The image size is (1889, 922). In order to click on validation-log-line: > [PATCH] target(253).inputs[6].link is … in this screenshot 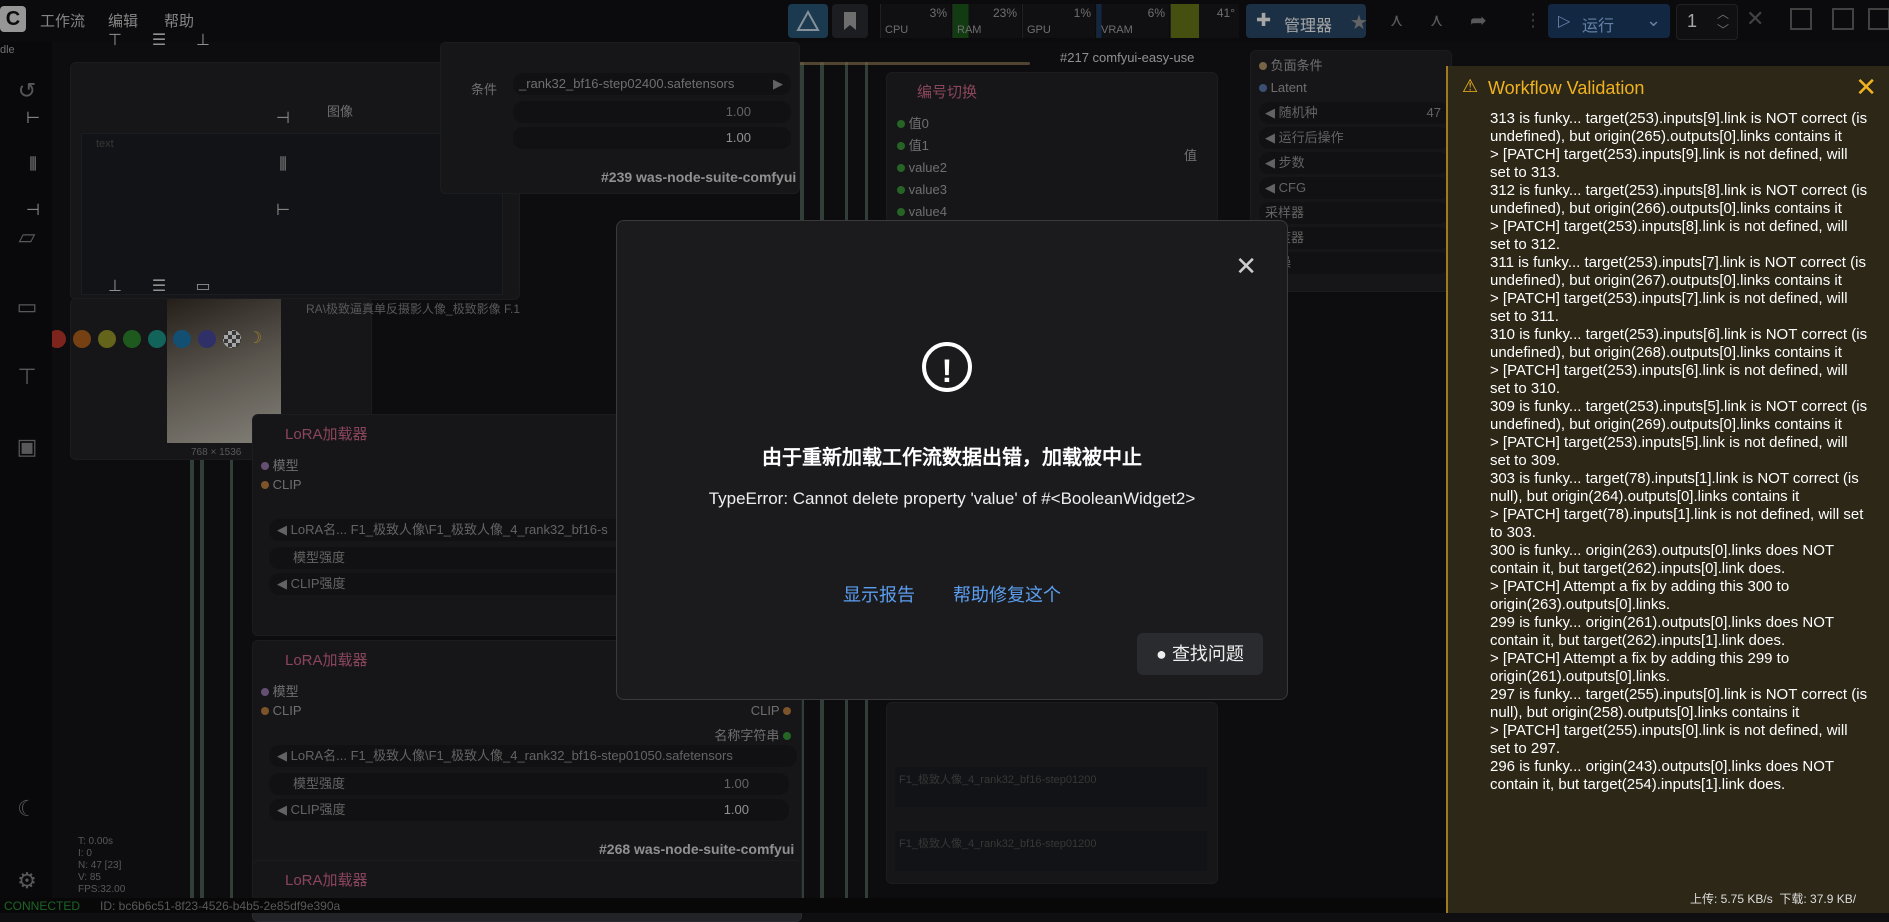, I will do `click(1669, 379)`.